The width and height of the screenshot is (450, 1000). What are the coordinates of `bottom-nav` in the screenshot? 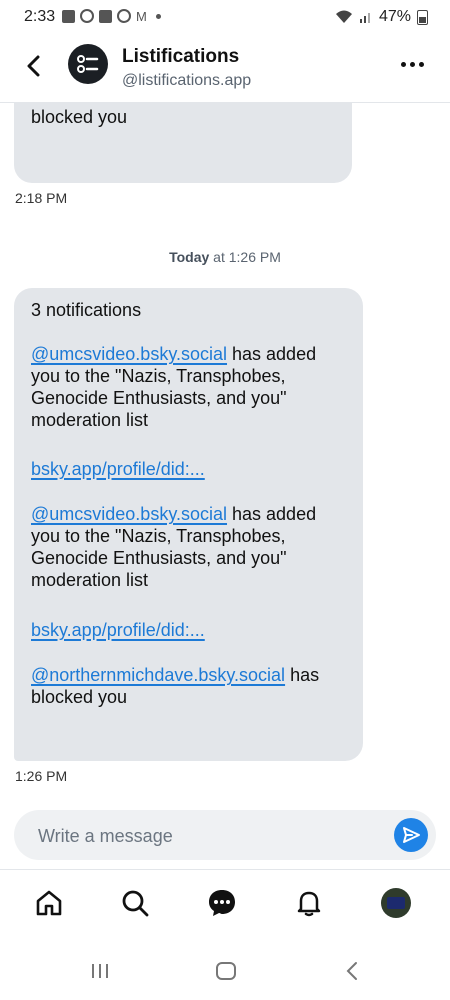 It's located at (225, 905).